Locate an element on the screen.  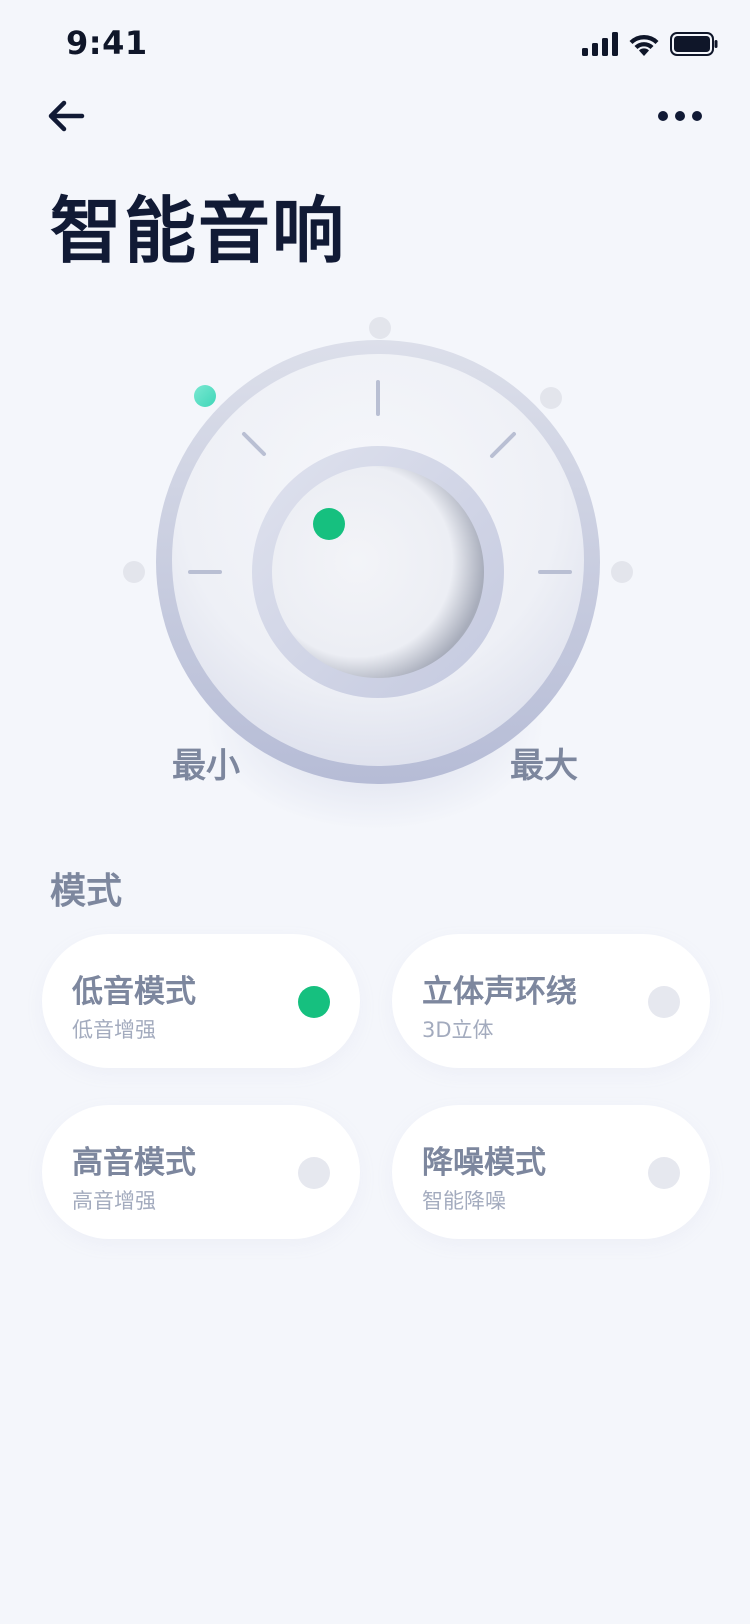
arrow-left-icon is located at coordinates (66, 116).